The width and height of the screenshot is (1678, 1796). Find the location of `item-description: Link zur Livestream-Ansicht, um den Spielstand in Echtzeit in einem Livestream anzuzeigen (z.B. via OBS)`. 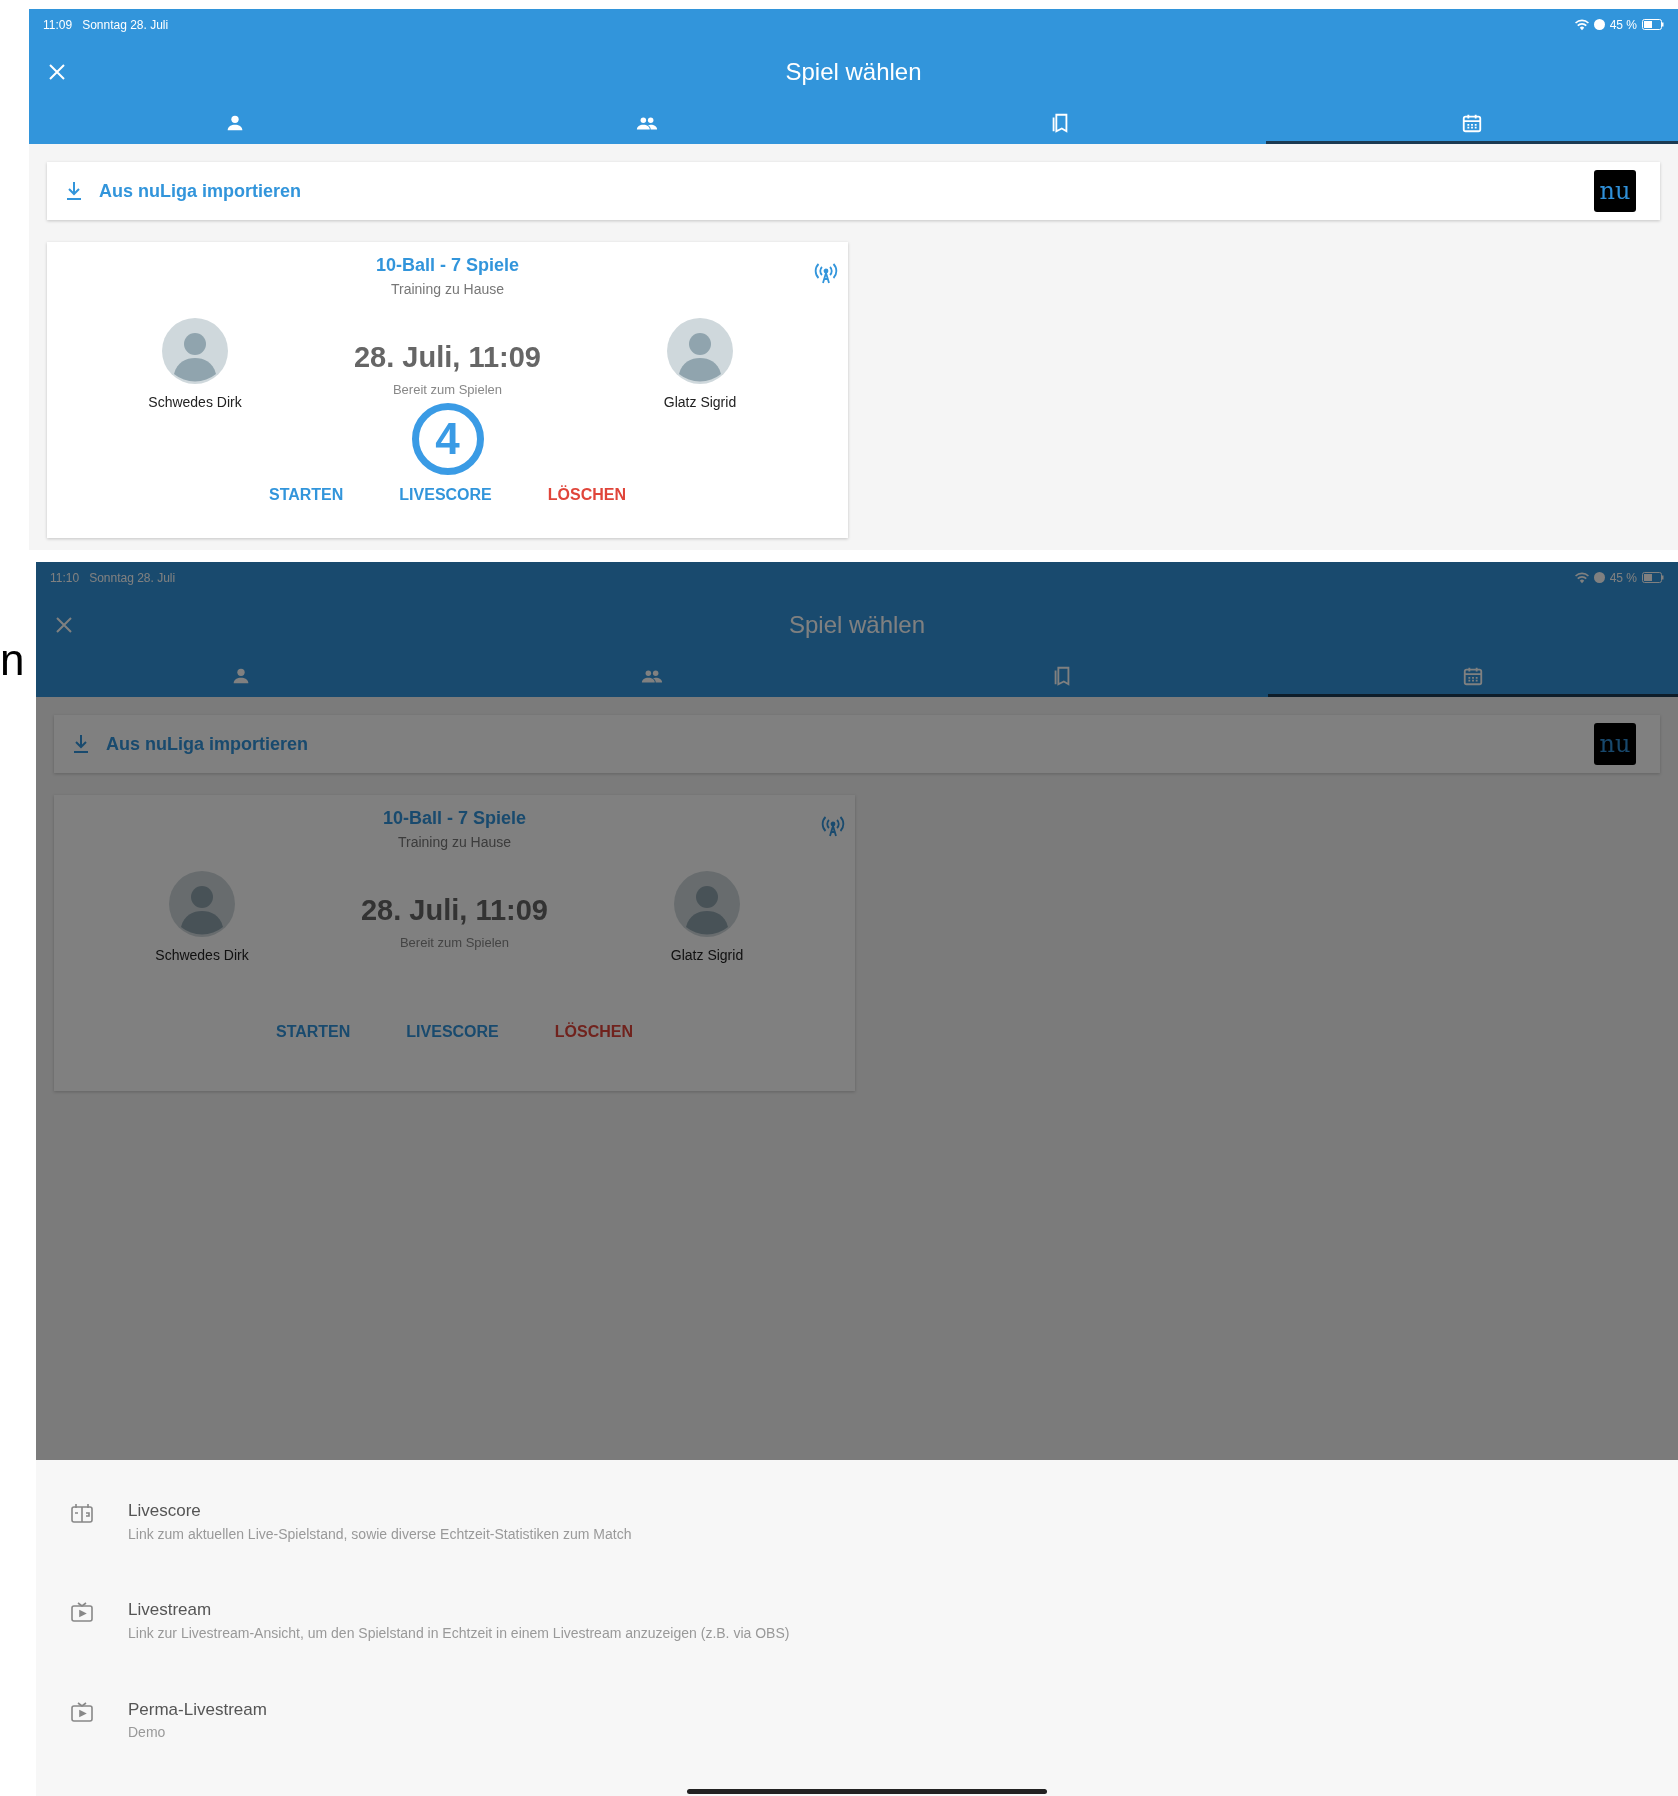

item-description: Link zur Livestream-Ansicht, um den Spielstand in Echtzeit in einem Livestream anzuzeigen (z.B. via OBS) is located at coordinates (459, 1633).